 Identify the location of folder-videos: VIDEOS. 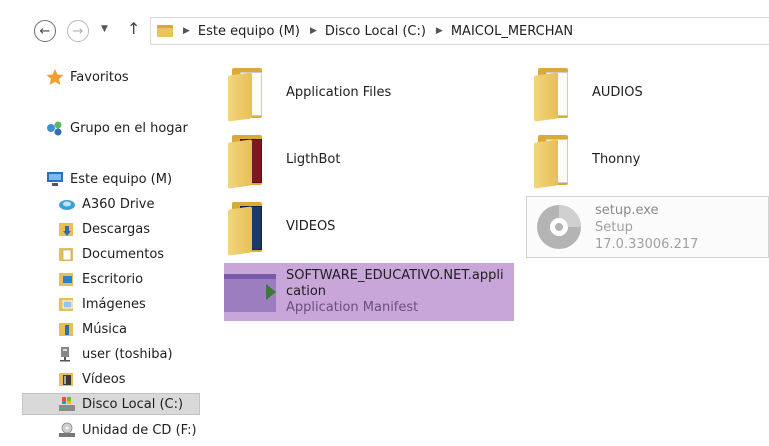
(368, 226).